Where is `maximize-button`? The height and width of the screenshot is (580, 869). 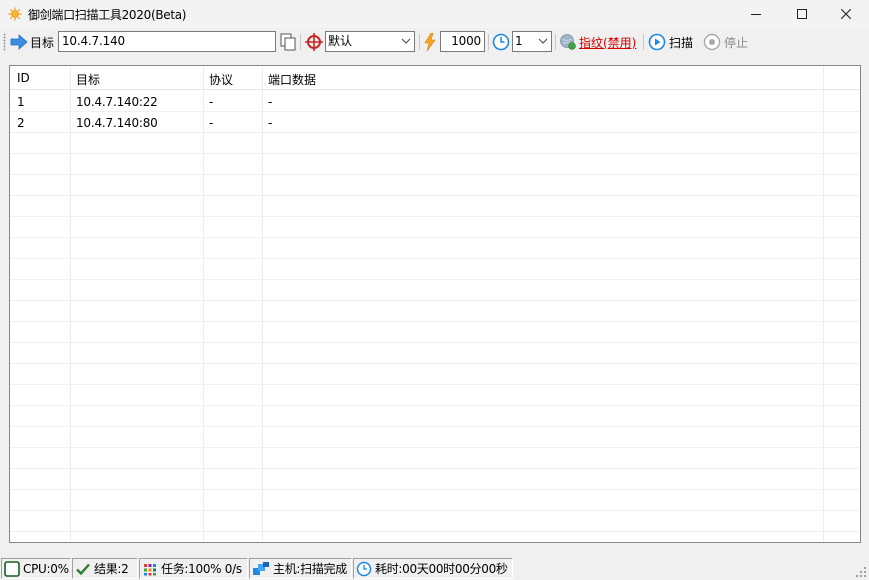 maximize-button is located at coordinates (802, 14).